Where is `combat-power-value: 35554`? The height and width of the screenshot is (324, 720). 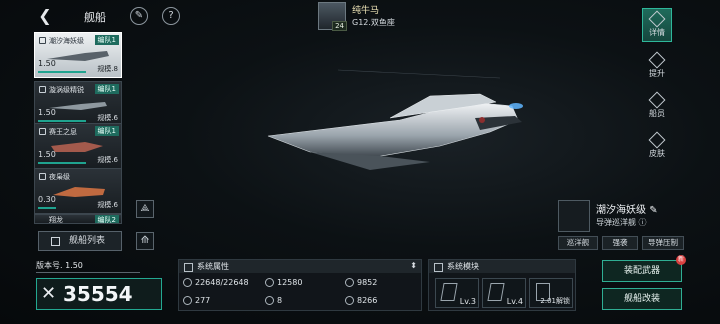
combat-power-value: 35554 is located at coordinates (98, 294).